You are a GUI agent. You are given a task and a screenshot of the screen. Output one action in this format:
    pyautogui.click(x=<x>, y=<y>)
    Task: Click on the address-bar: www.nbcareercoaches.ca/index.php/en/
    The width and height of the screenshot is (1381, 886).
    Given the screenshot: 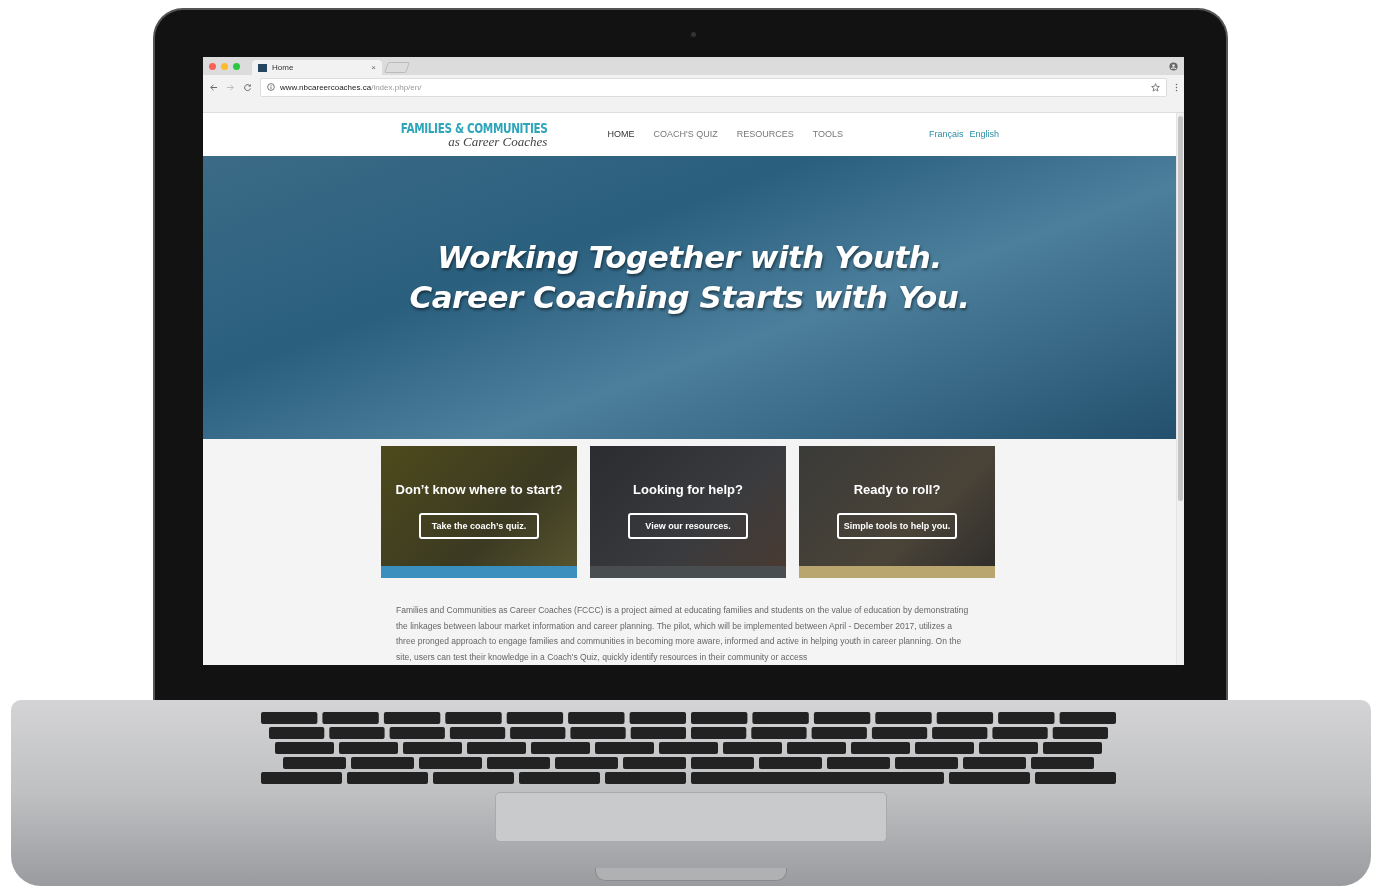 What is the action you would take?
    pyautogui.click(x=713, y=87)
    